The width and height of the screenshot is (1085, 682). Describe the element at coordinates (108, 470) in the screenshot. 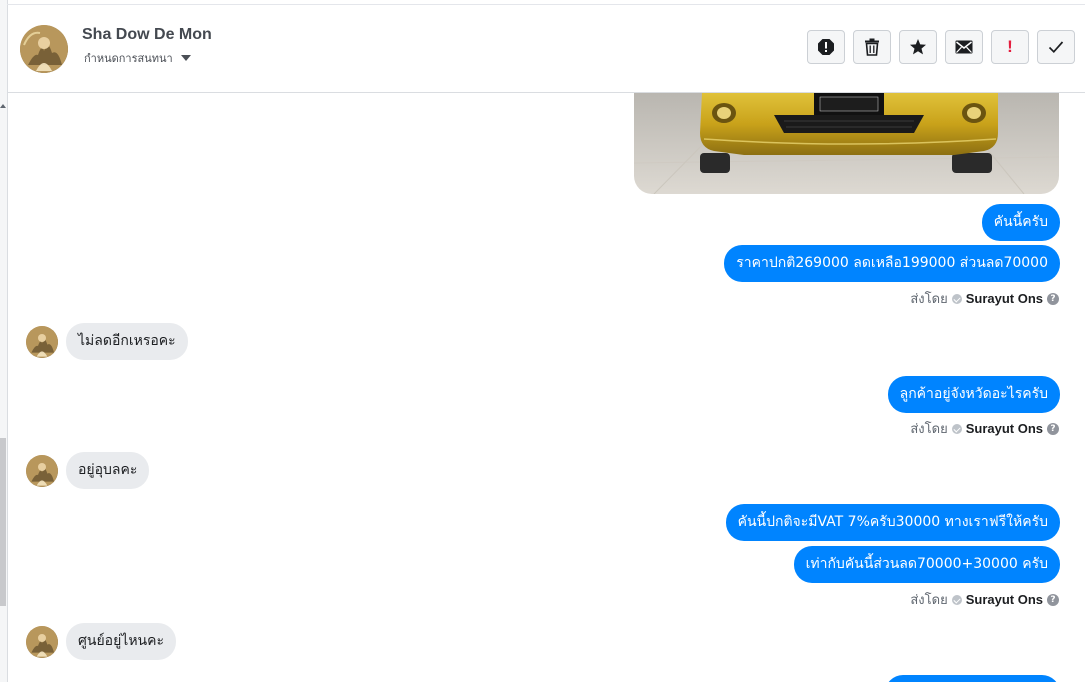

I see `message-bubble-incoming: อยู่อุบลคะ` at that location.